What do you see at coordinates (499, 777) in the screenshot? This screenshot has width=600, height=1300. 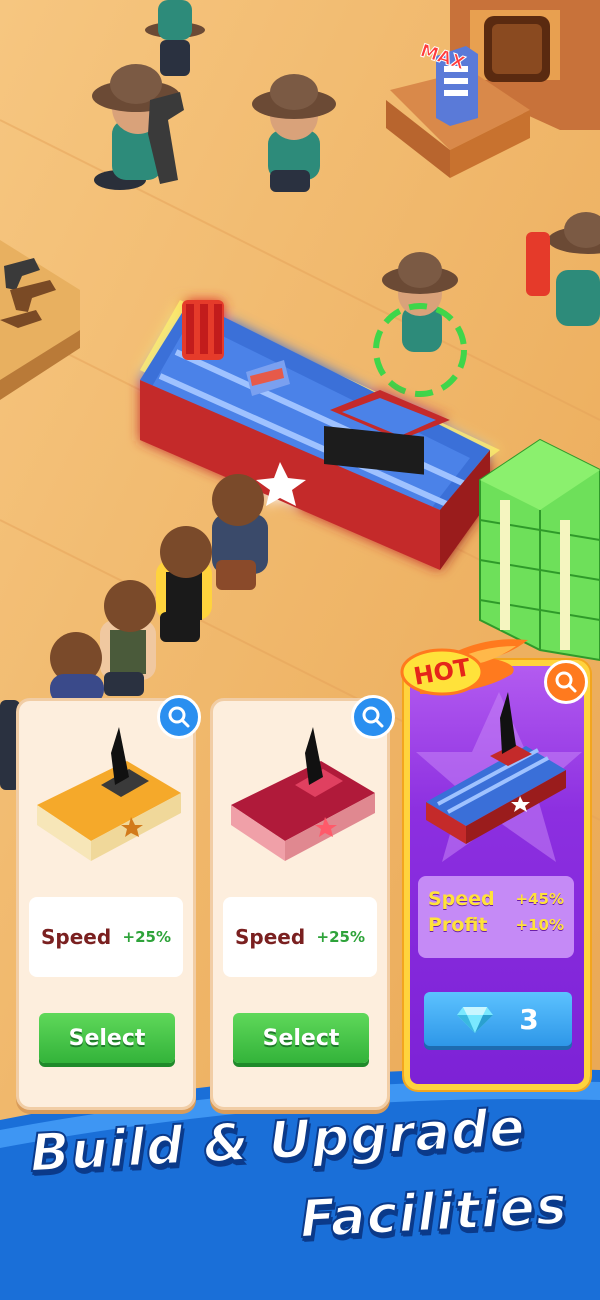 I see `blue-counter-preview` at bounding box center [499, 777].